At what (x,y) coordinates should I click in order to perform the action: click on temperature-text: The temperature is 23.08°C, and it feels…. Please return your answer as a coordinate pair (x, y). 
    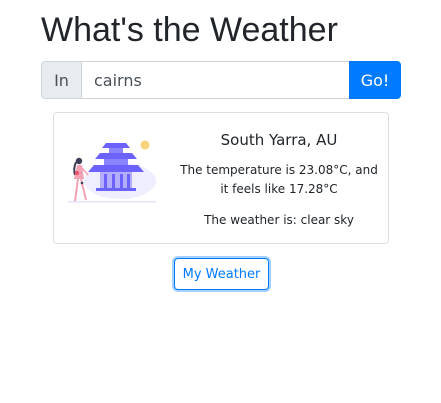
    Looking at the image, I should click on (279, 180).